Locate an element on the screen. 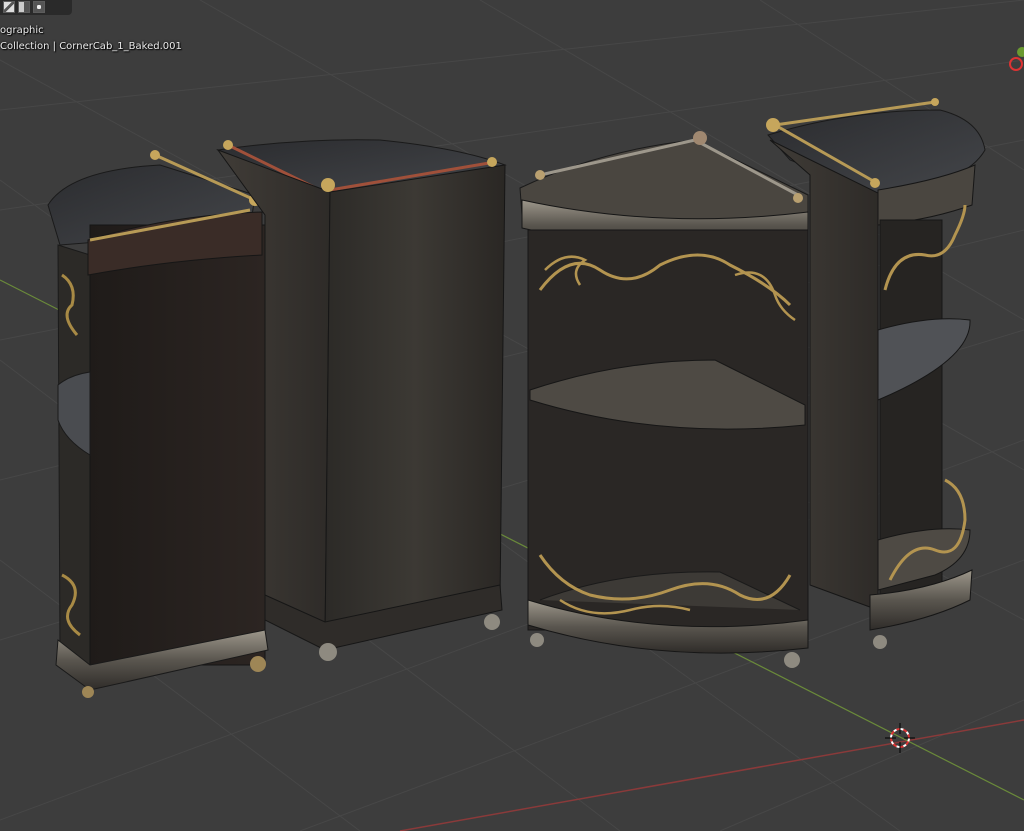  rendered-shading-icon is located at coordinates (39, 7).